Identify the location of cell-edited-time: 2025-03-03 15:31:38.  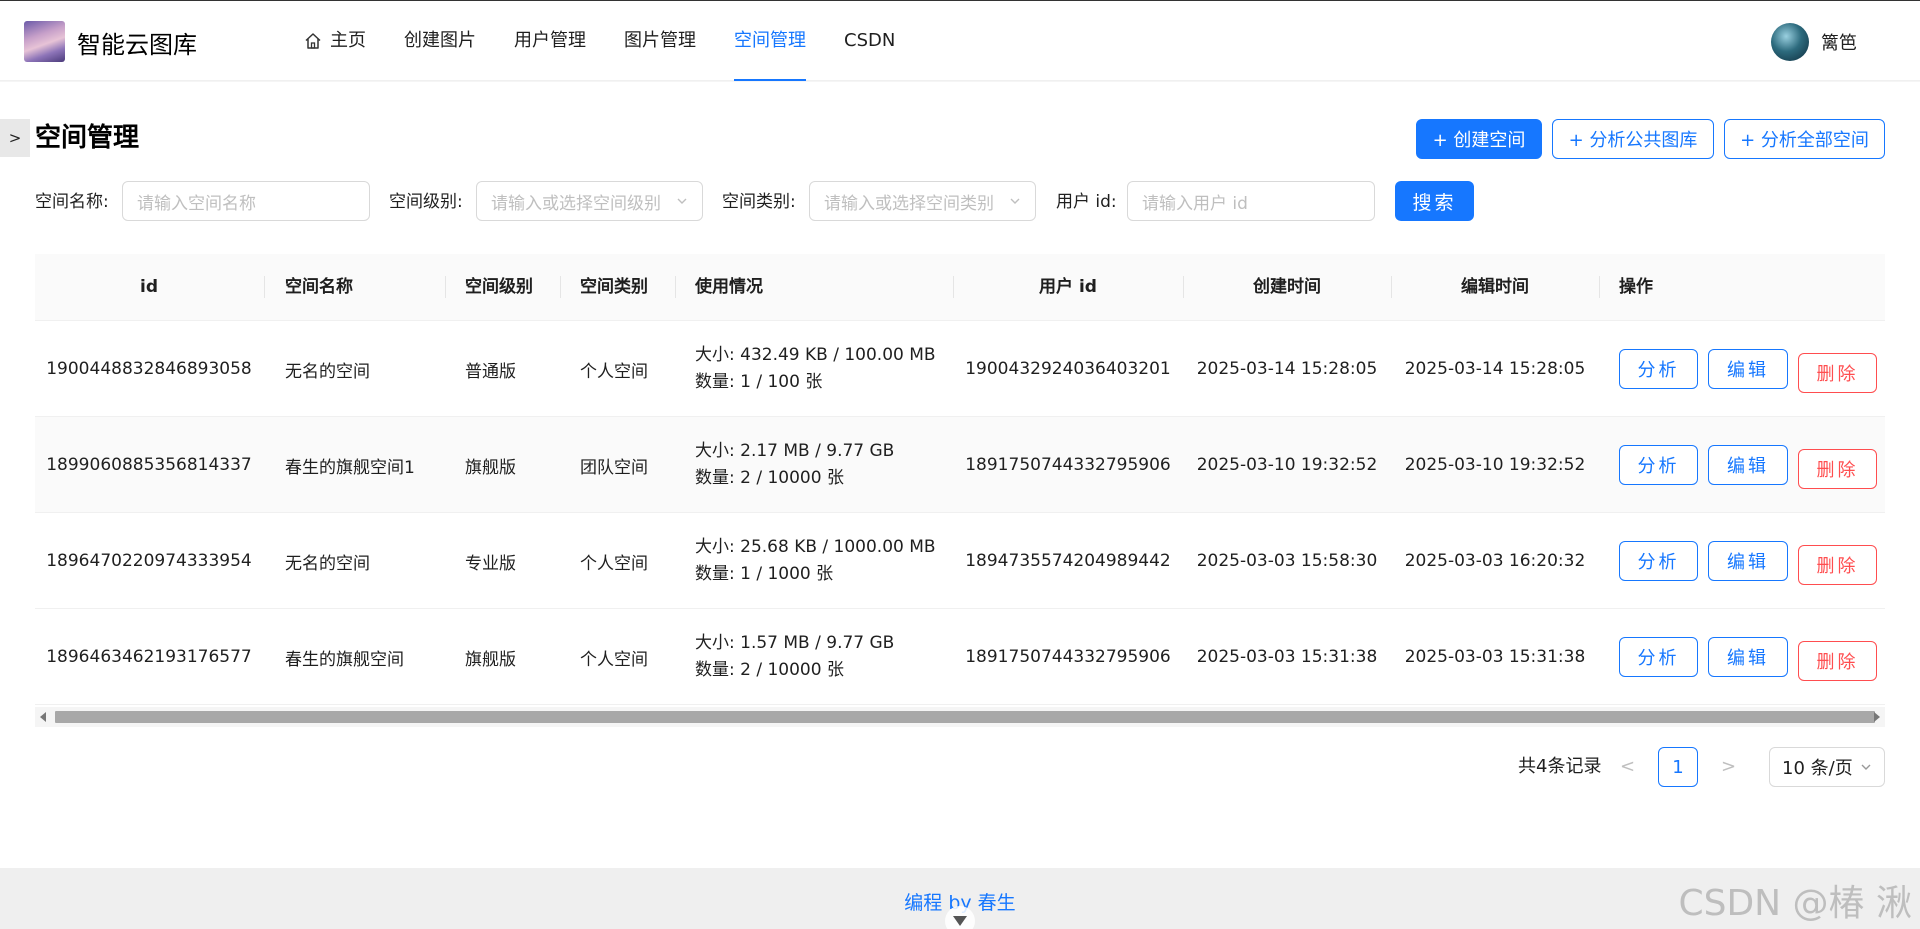
(1495, 657).